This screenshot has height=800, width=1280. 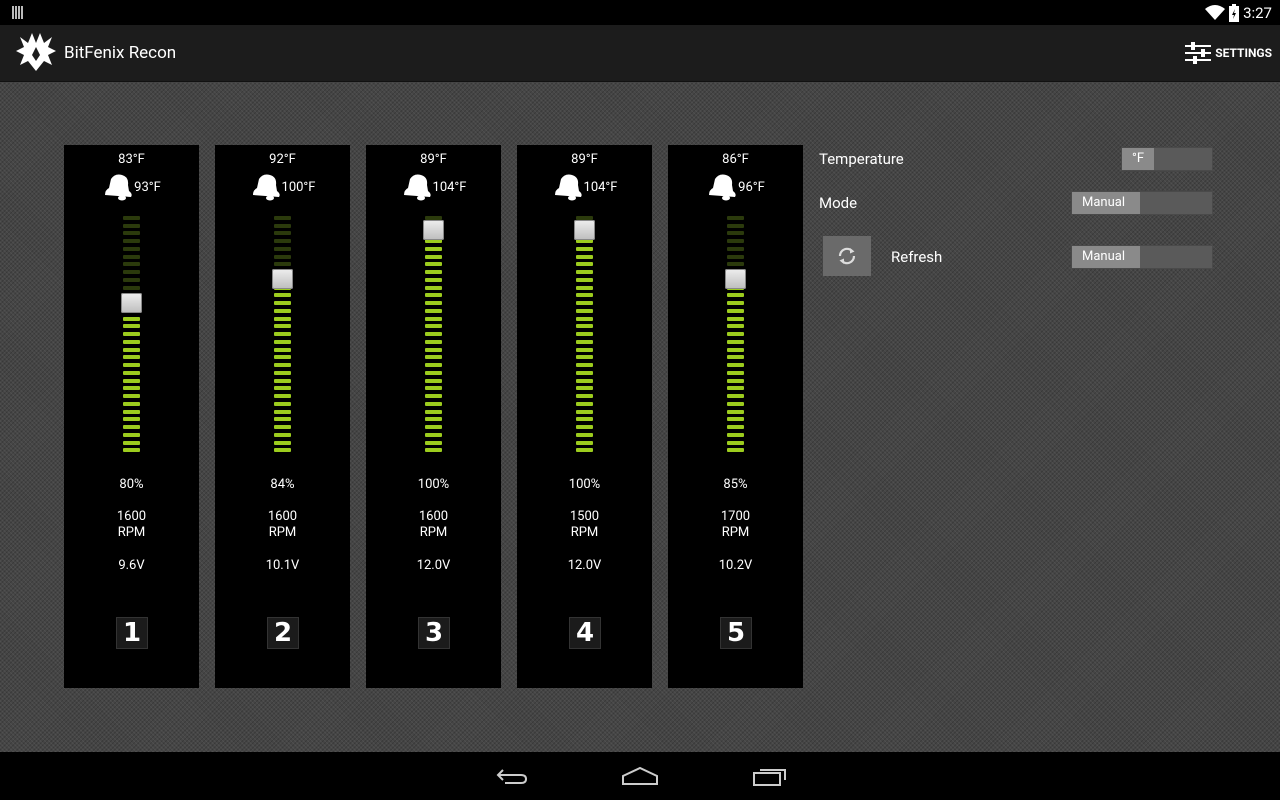 What do you see at coordinates (735, 484) in the screenshot?
I see `fan-speed-percent: 85%` at bounding box center [735, 484].